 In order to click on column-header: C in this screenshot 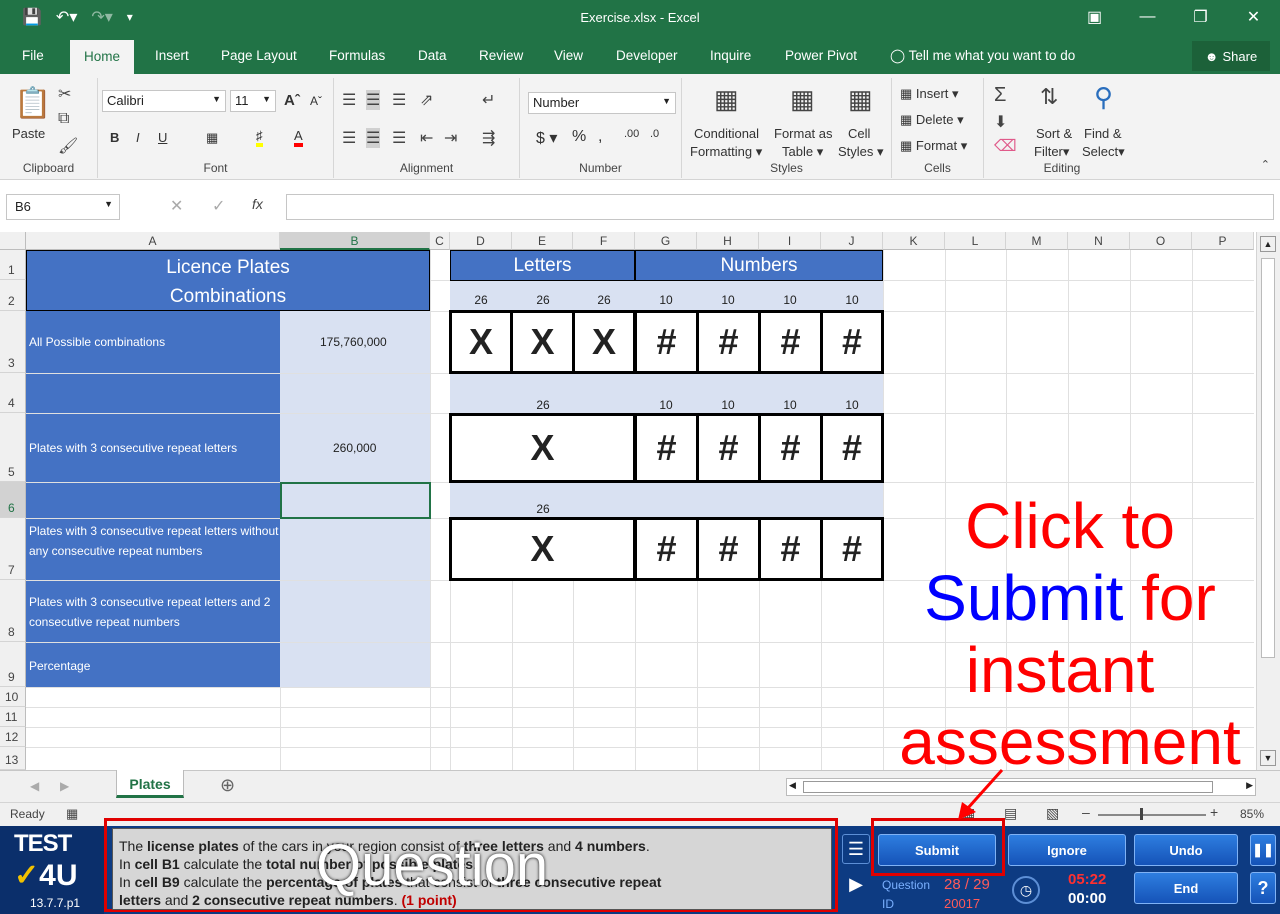, I will do `click(440, 241)`.